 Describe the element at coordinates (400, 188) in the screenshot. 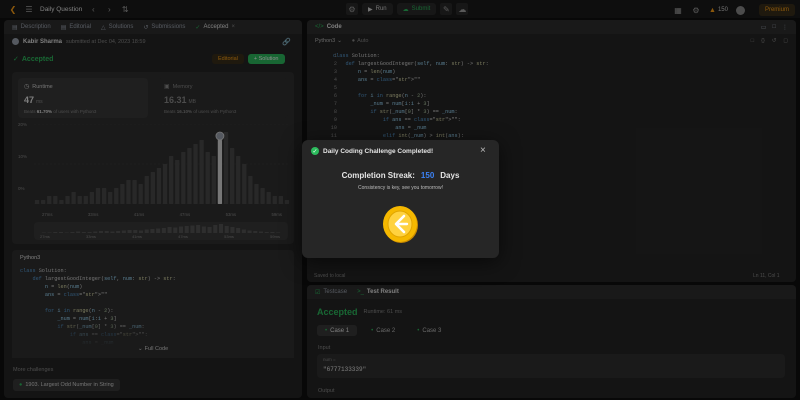

I see `modal-message: Consistency is key, see you tomorrow!` at that location.